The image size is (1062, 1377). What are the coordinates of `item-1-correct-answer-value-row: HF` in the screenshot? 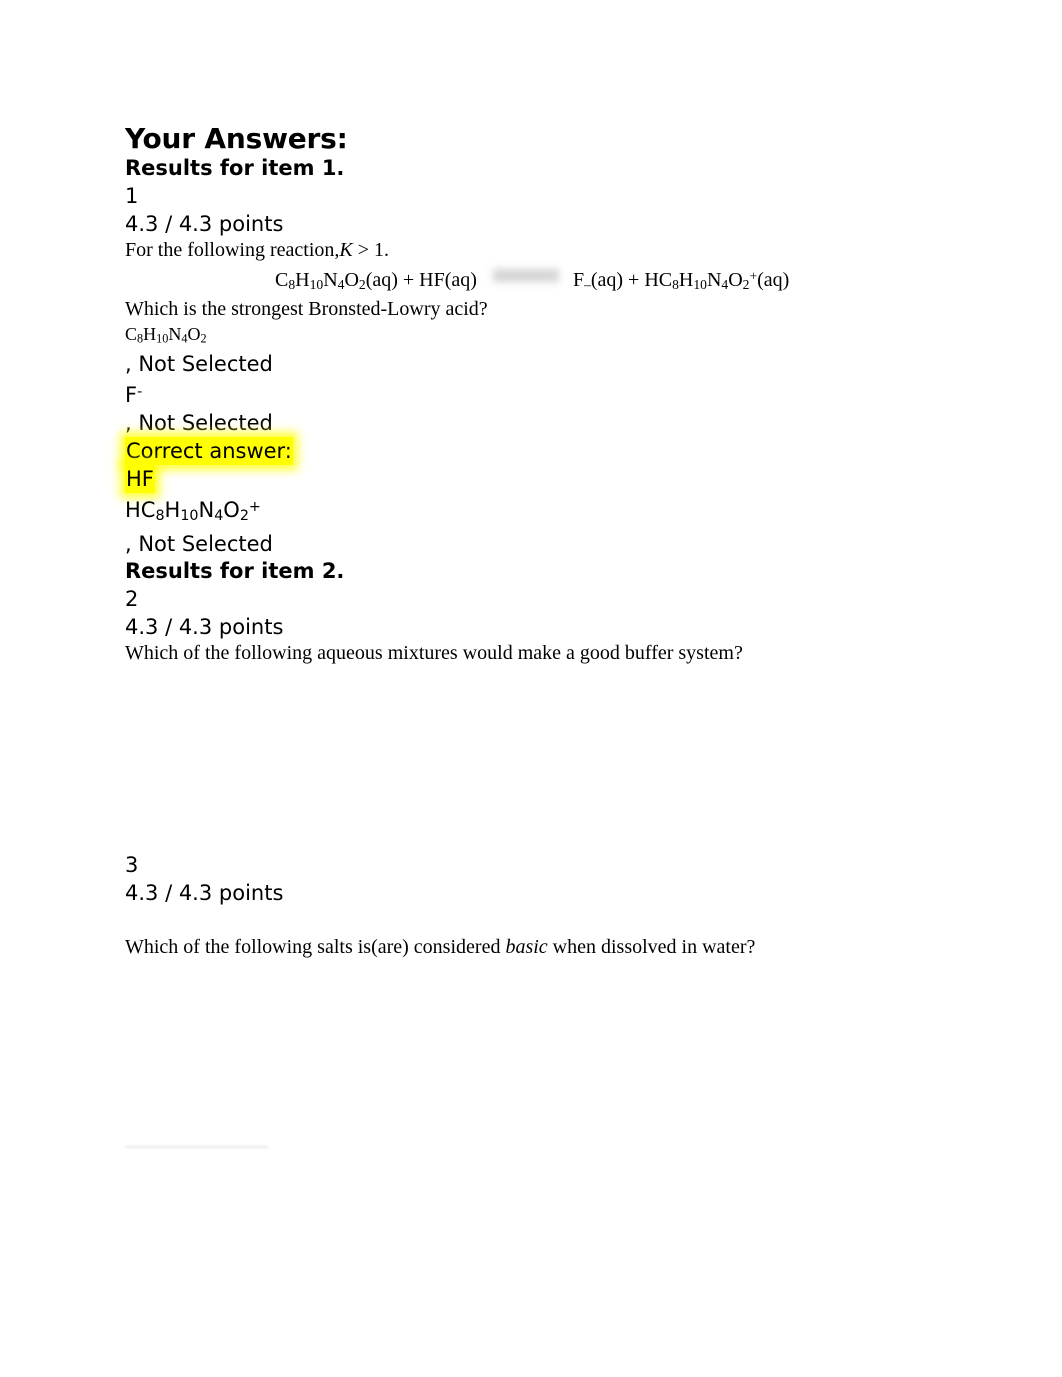 It's located at (540, 479).